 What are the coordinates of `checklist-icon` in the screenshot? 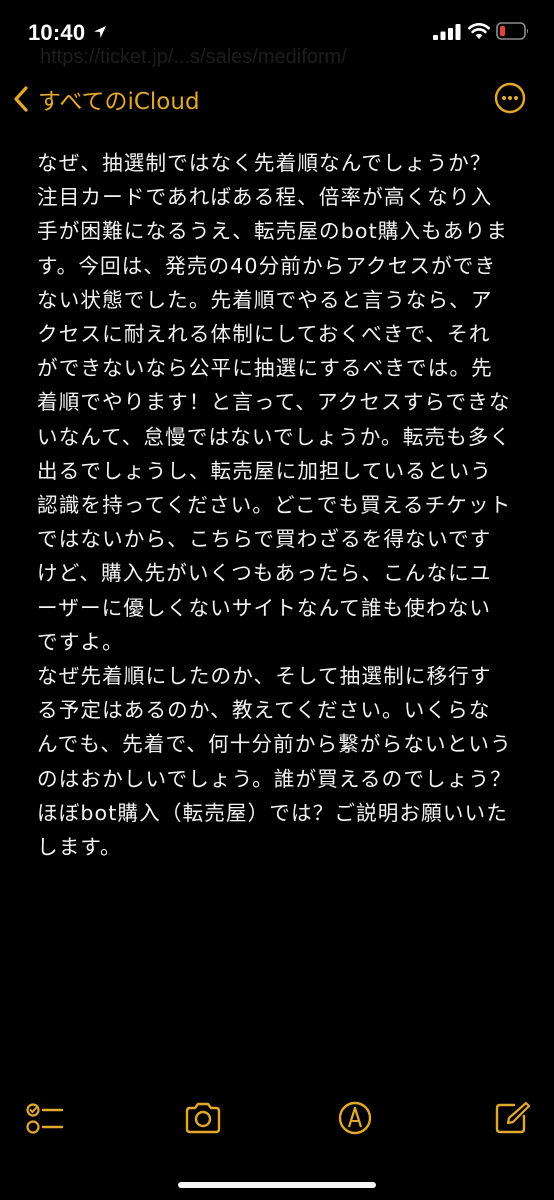 It's located at (44, 1118).